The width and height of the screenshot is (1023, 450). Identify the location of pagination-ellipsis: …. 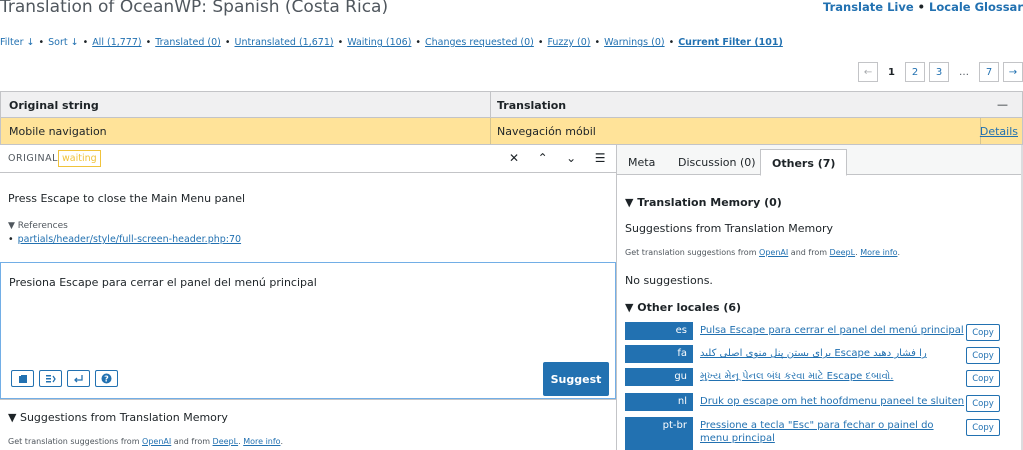
(964, 72).